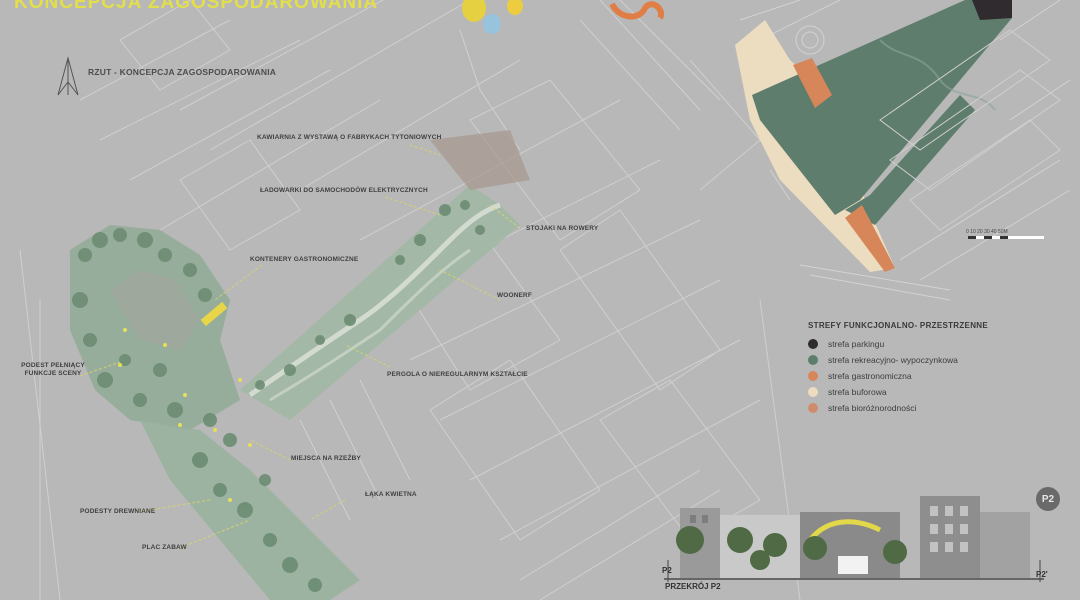 This screenshot has width=1080, height=600. Describe the element at coordinates (1048, 499) in the screenshot. I see `section-badge: P2` at that location.